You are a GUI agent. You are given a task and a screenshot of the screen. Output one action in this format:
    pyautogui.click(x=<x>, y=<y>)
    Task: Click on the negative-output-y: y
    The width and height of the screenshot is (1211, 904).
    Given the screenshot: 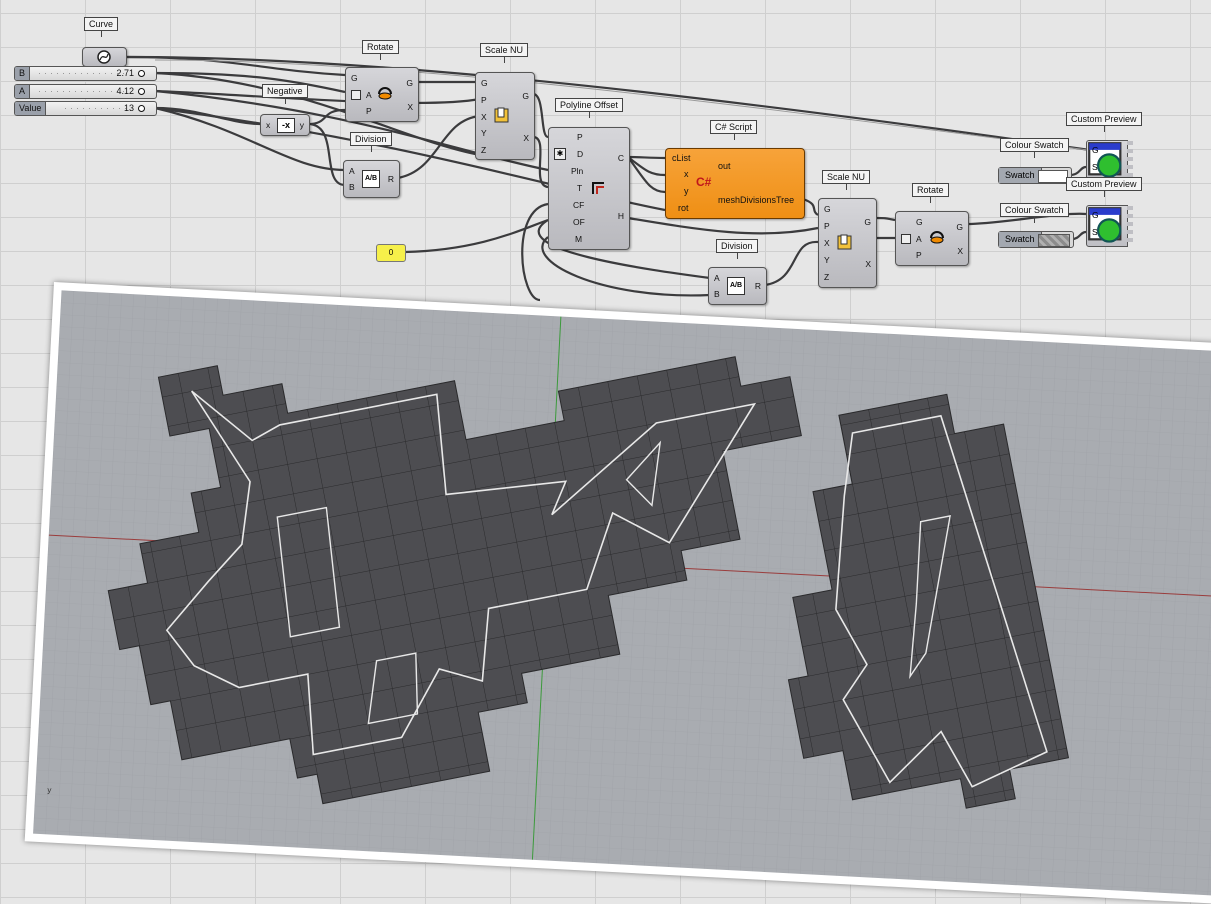 What is the action you would take?
    pyautogui.click(x=302, y=125)
    